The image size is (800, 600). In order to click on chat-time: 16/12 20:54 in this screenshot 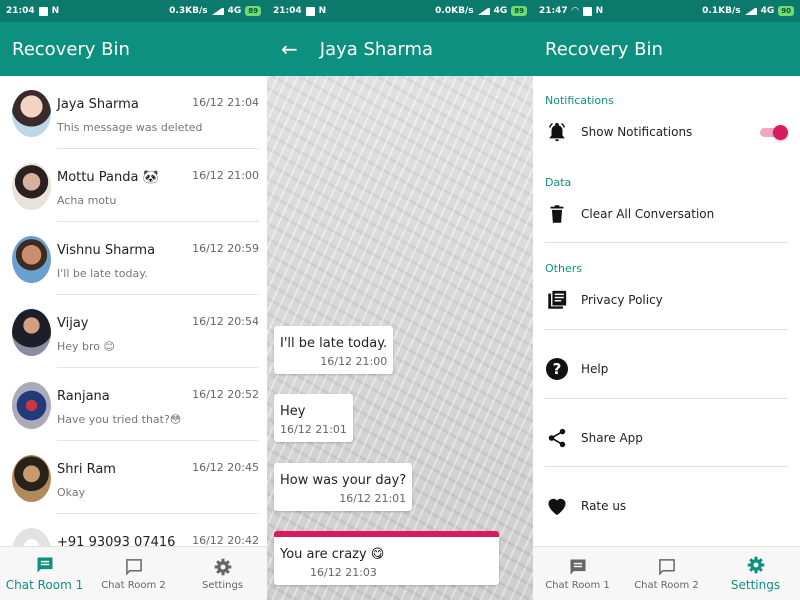, I will do `click(225, 321)`.